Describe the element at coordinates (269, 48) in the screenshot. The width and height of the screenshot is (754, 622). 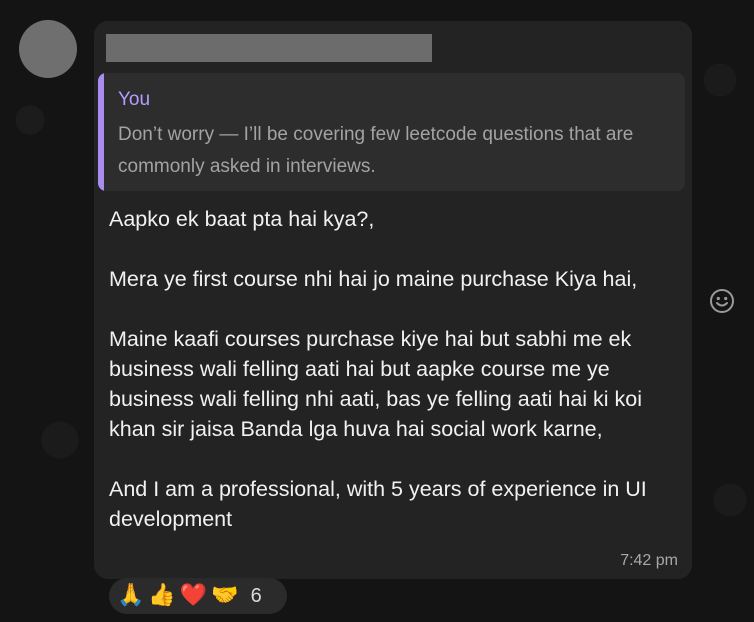
I see `sender-name-redacted` at that location.